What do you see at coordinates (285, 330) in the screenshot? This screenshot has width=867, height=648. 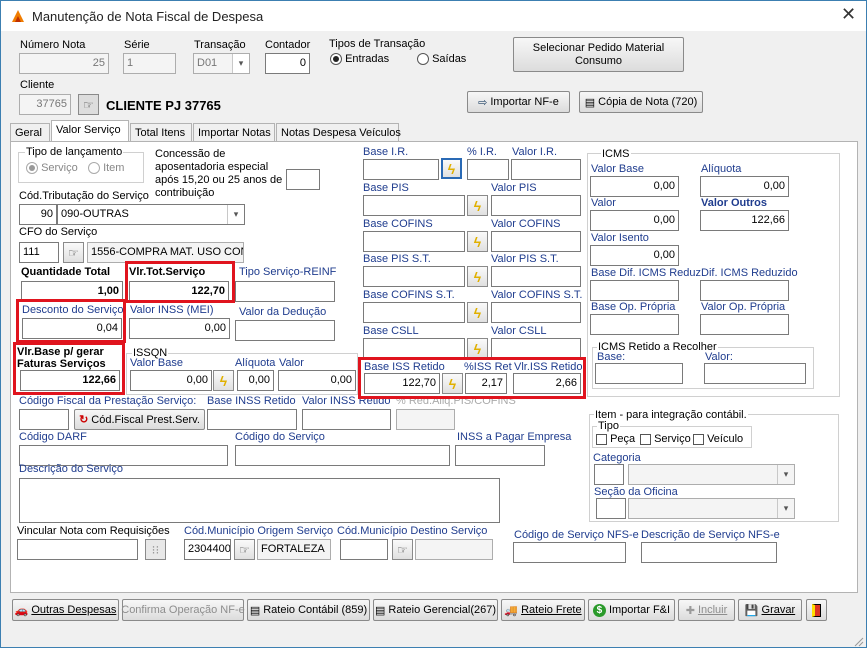 I see `valor-deducao-input` at bounding box center [285, 330].